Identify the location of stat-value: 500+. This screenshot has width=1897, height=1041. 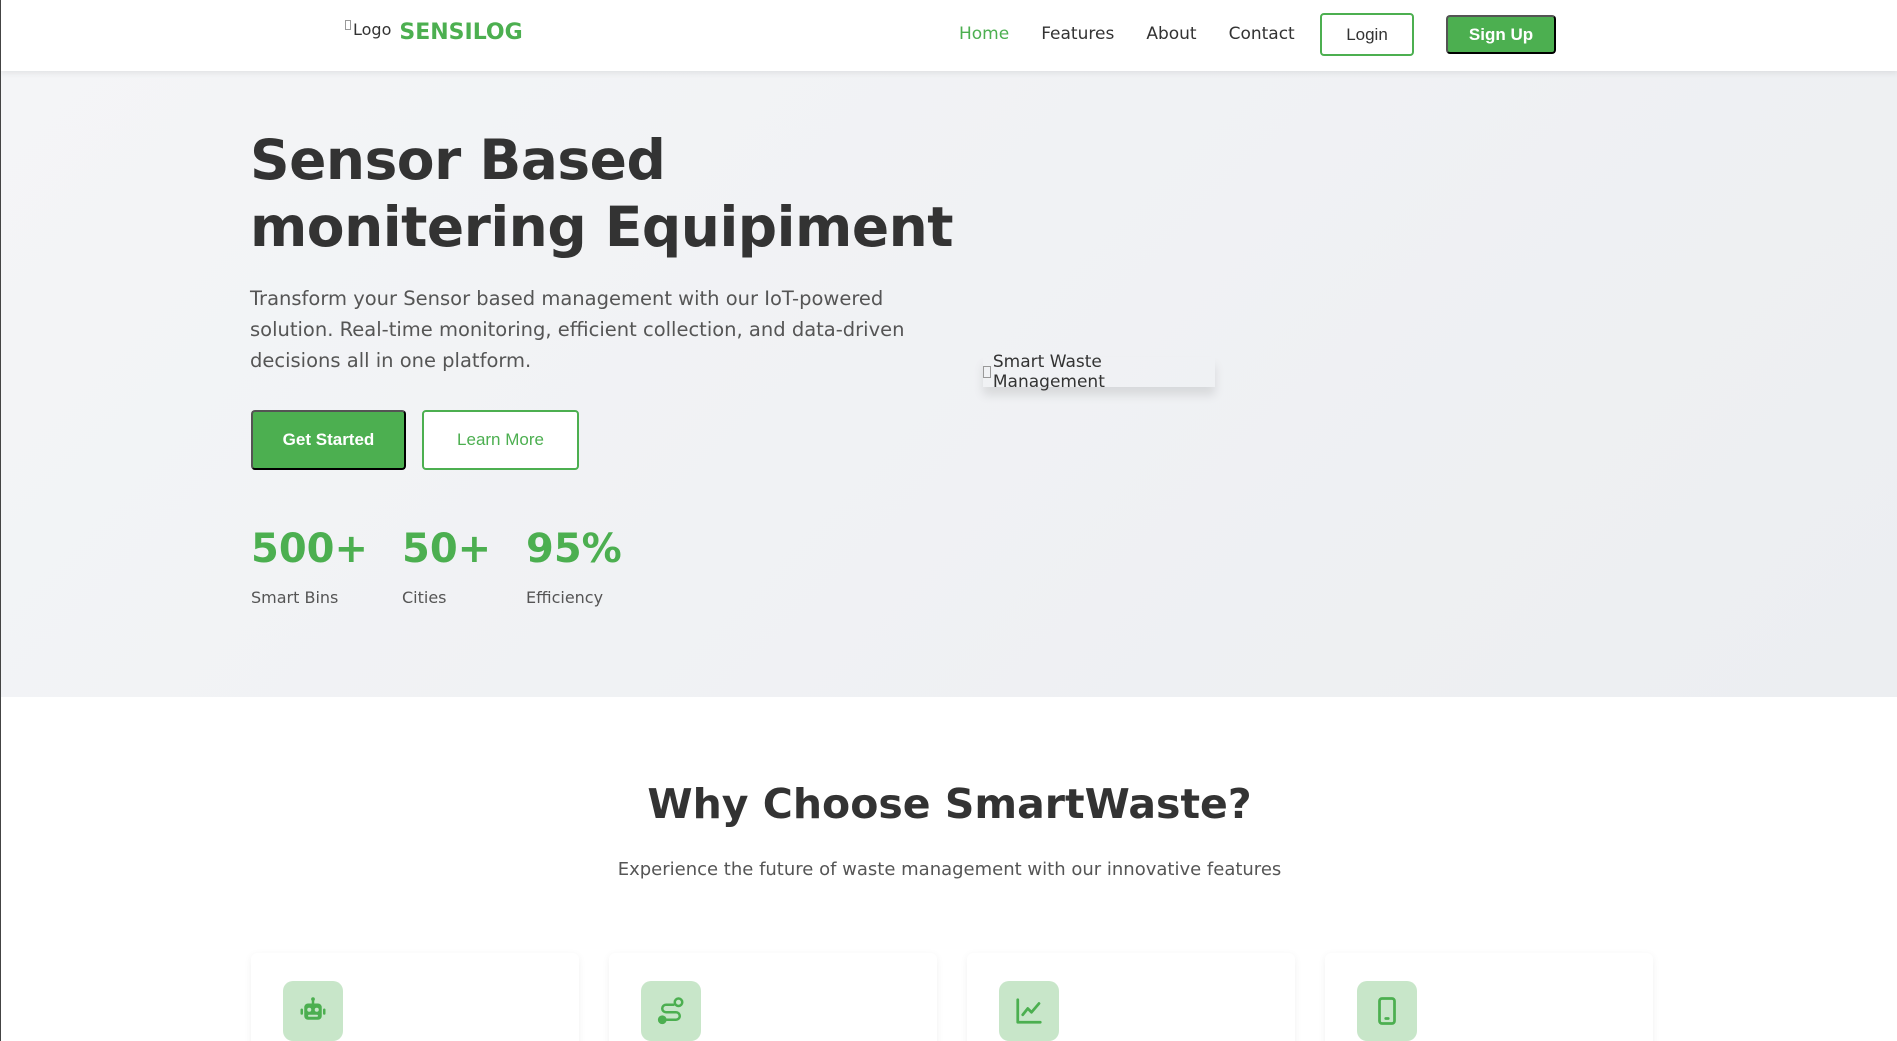
(310, 549).